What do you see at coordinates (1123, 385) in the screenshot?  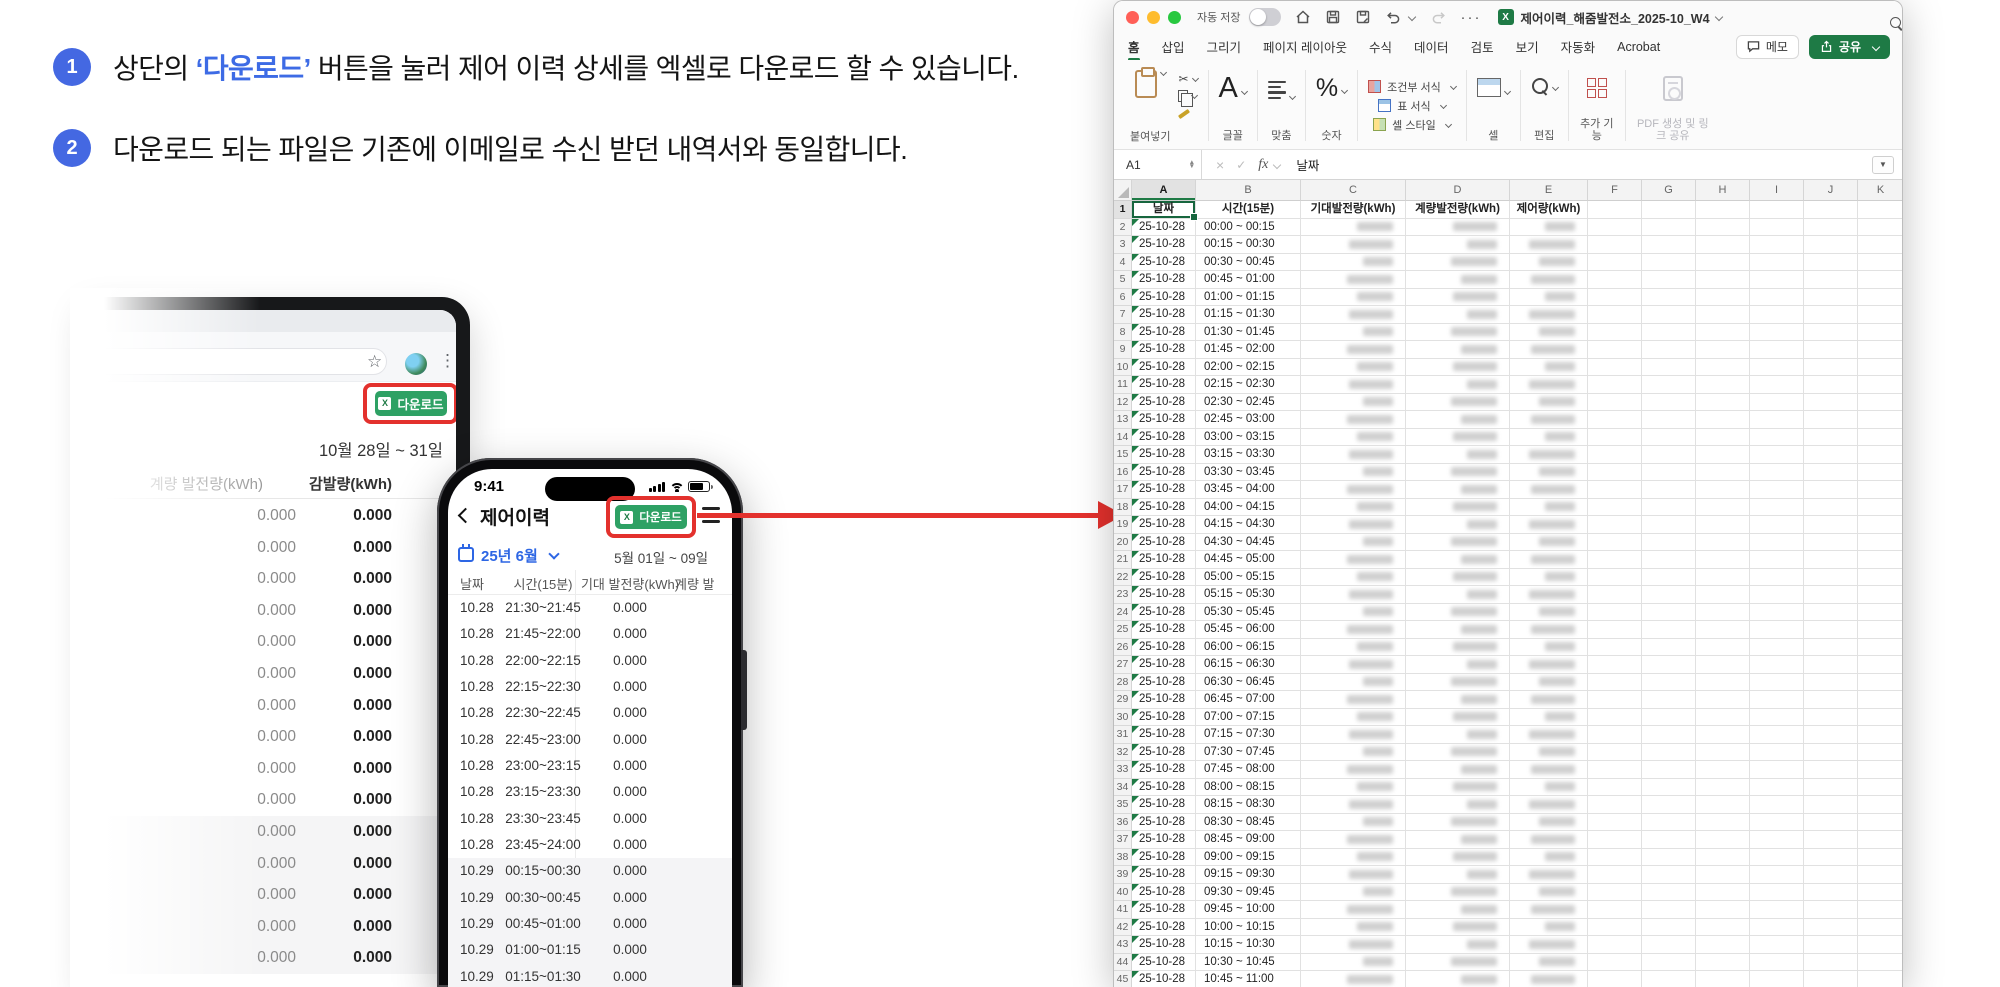 I see `row-number: 11` at bounding box center [1123, 385].